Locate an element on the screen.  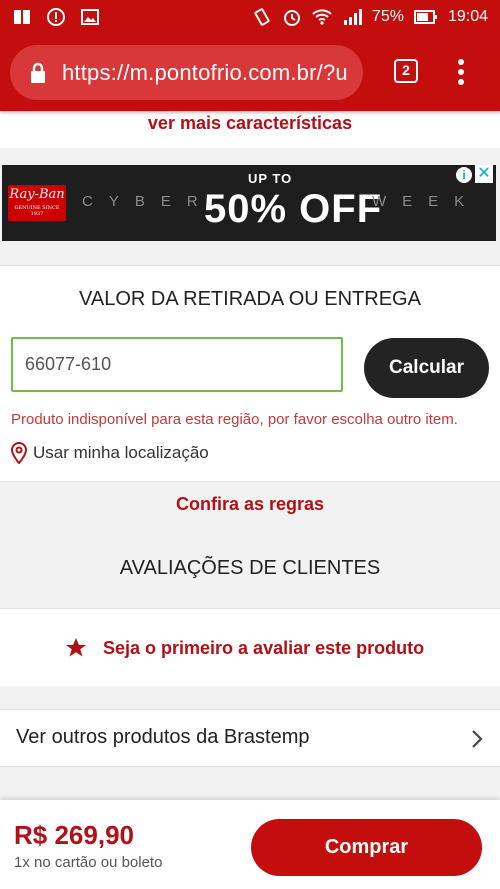
address-bar: https://m.pontofrio.com.br/?u is located at coordinates (186, 72).